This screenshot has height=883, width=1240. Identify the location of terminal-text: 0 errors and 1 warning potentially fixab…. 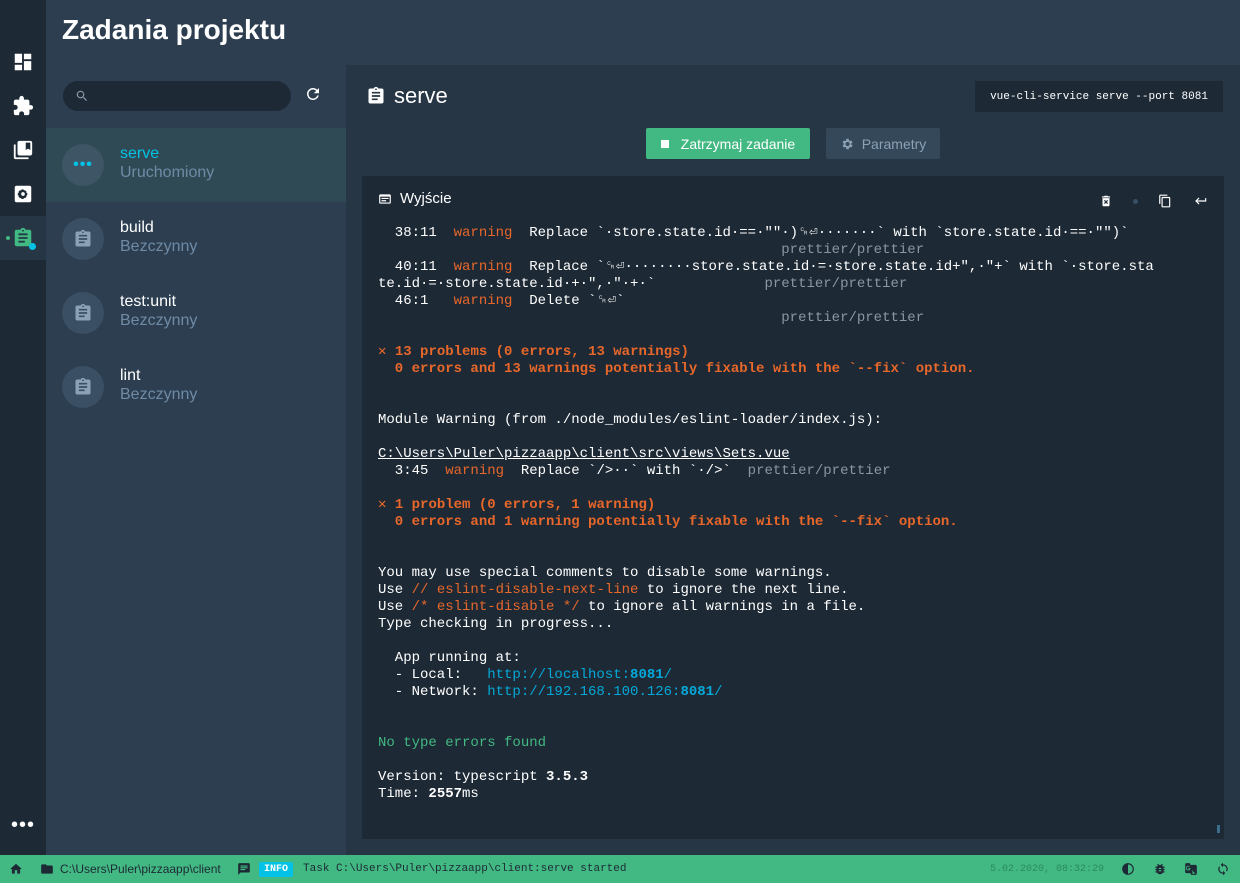
(668, 522).